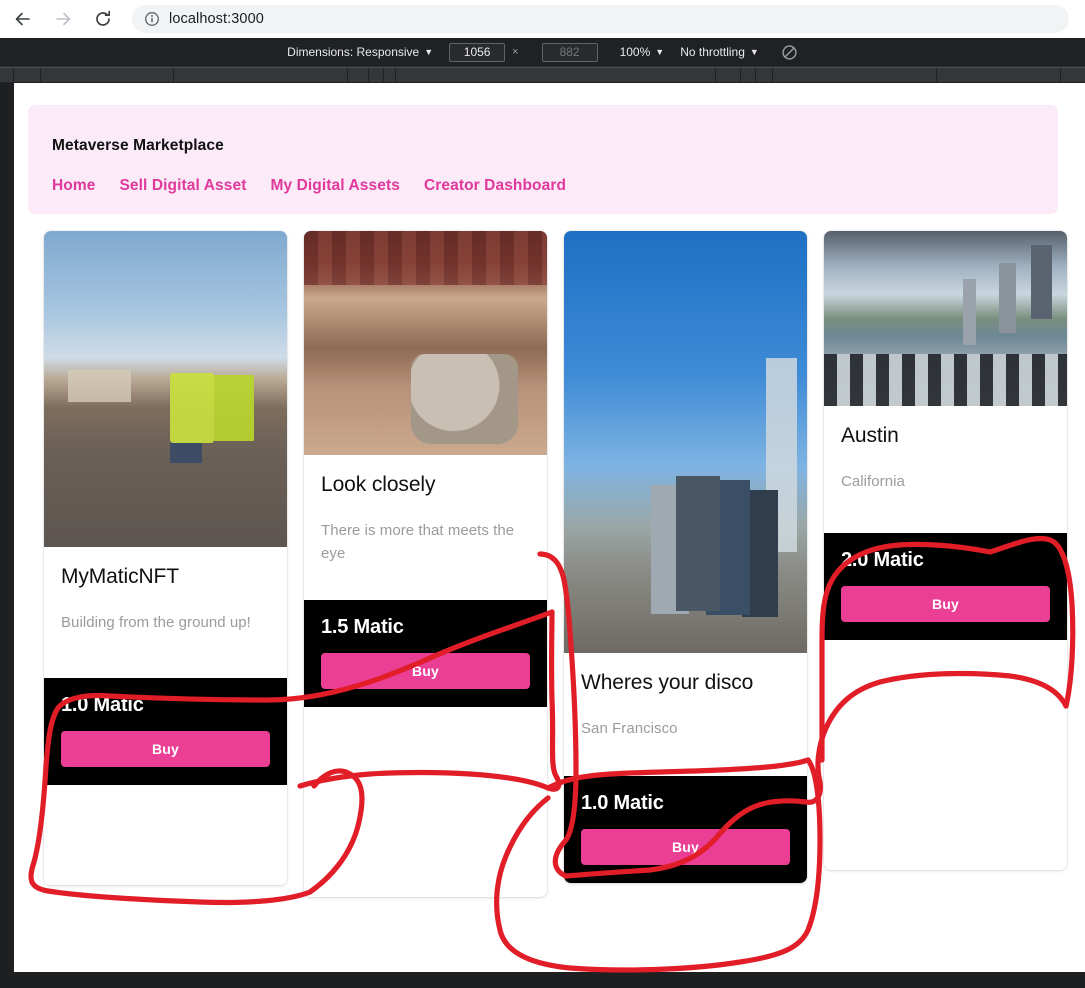 Image resolution: width=1085 pixels, height=988 pixels. I want to click on forward-button, so click(63, 19).